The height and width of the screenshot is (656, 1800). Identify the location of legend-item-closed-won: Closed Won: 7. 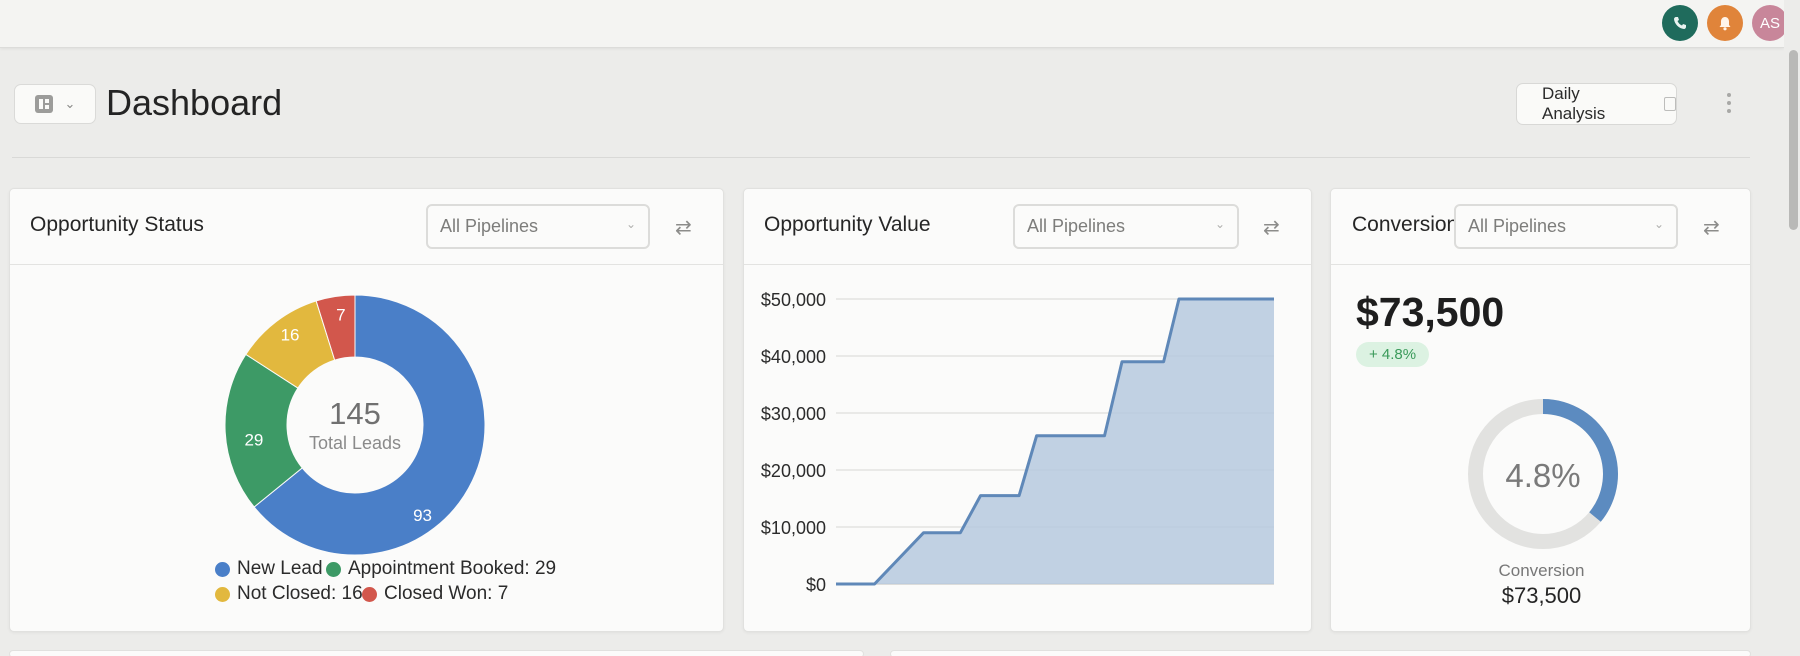
(435, 594).